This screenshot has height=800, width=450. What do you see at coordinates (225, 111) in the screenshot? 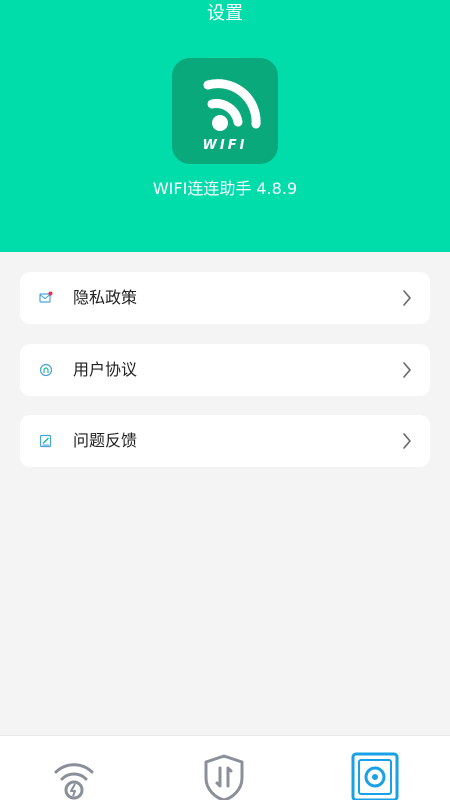
I see `app-logo: WIFI` at bounding box center [225, 111].